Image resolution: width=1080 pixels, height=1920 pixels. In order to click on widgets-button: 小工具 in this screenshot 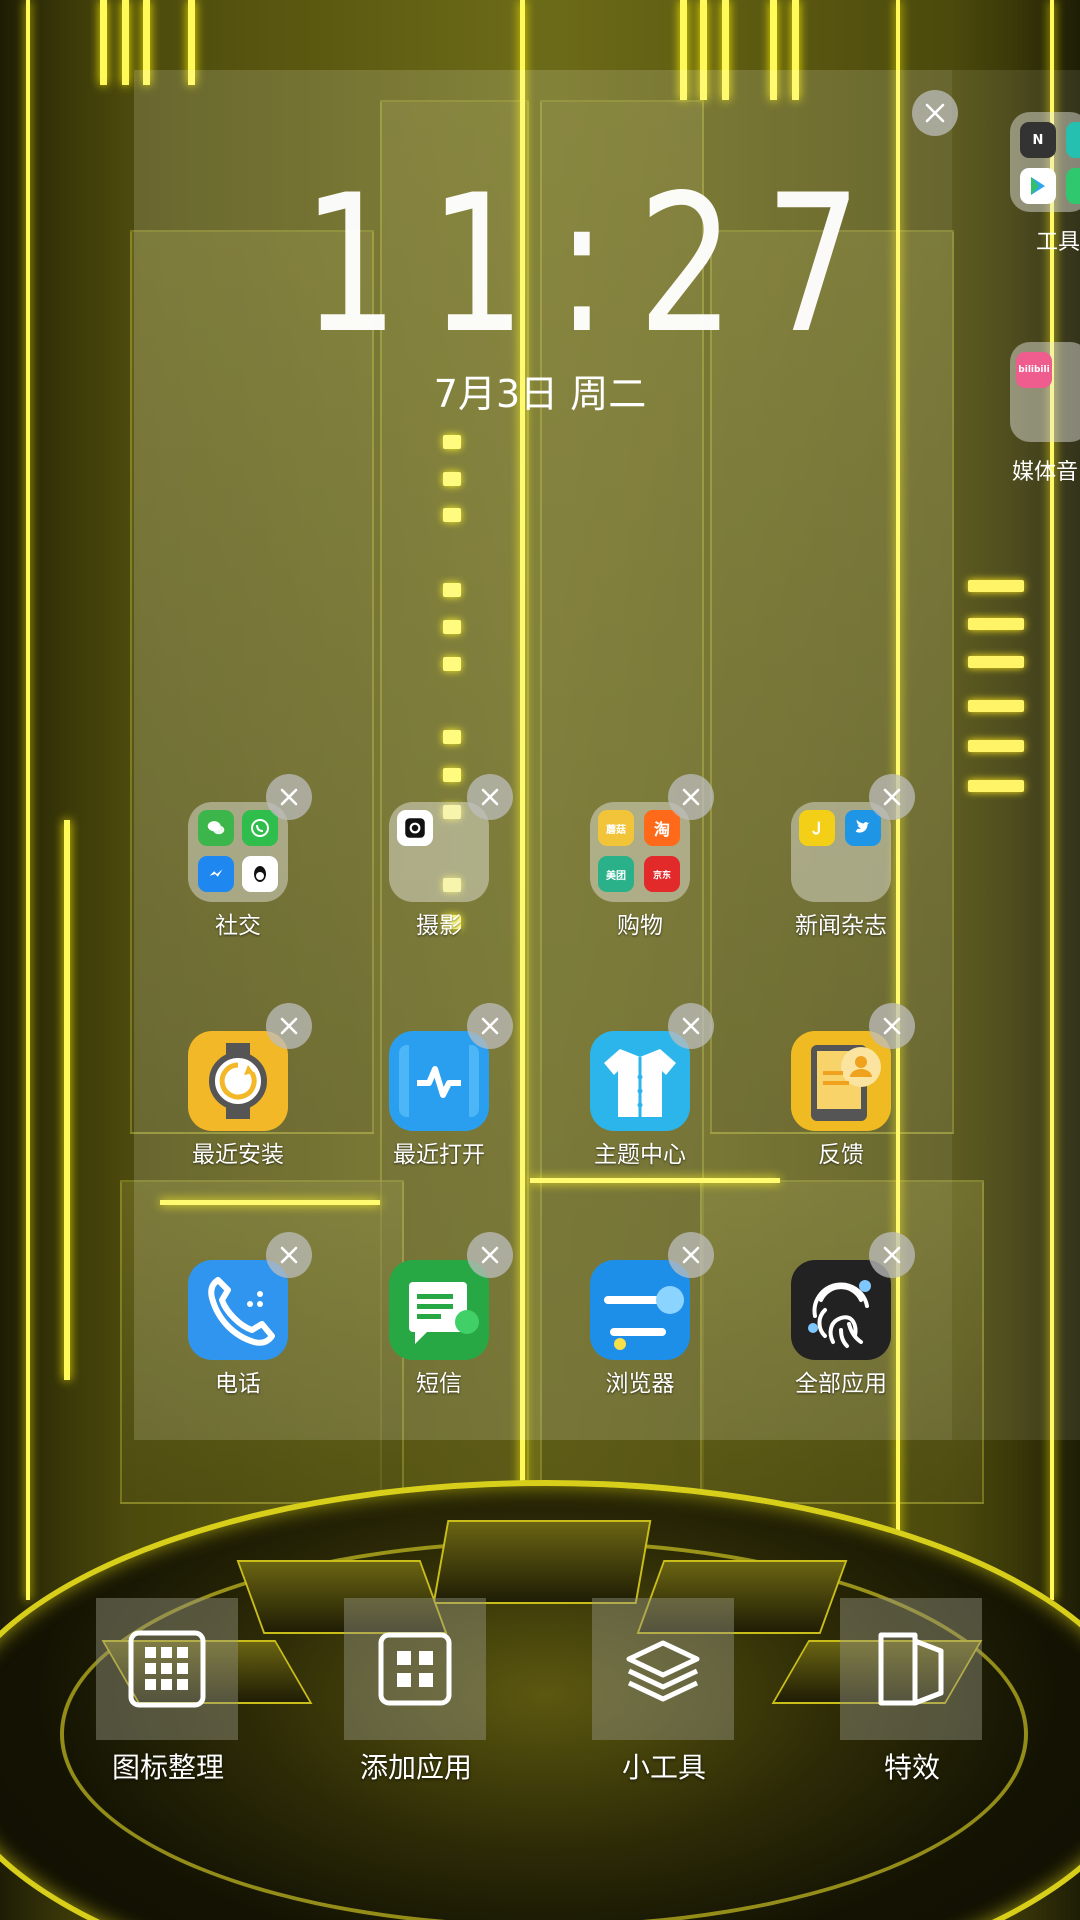, I will do `click(654, 1698)`.